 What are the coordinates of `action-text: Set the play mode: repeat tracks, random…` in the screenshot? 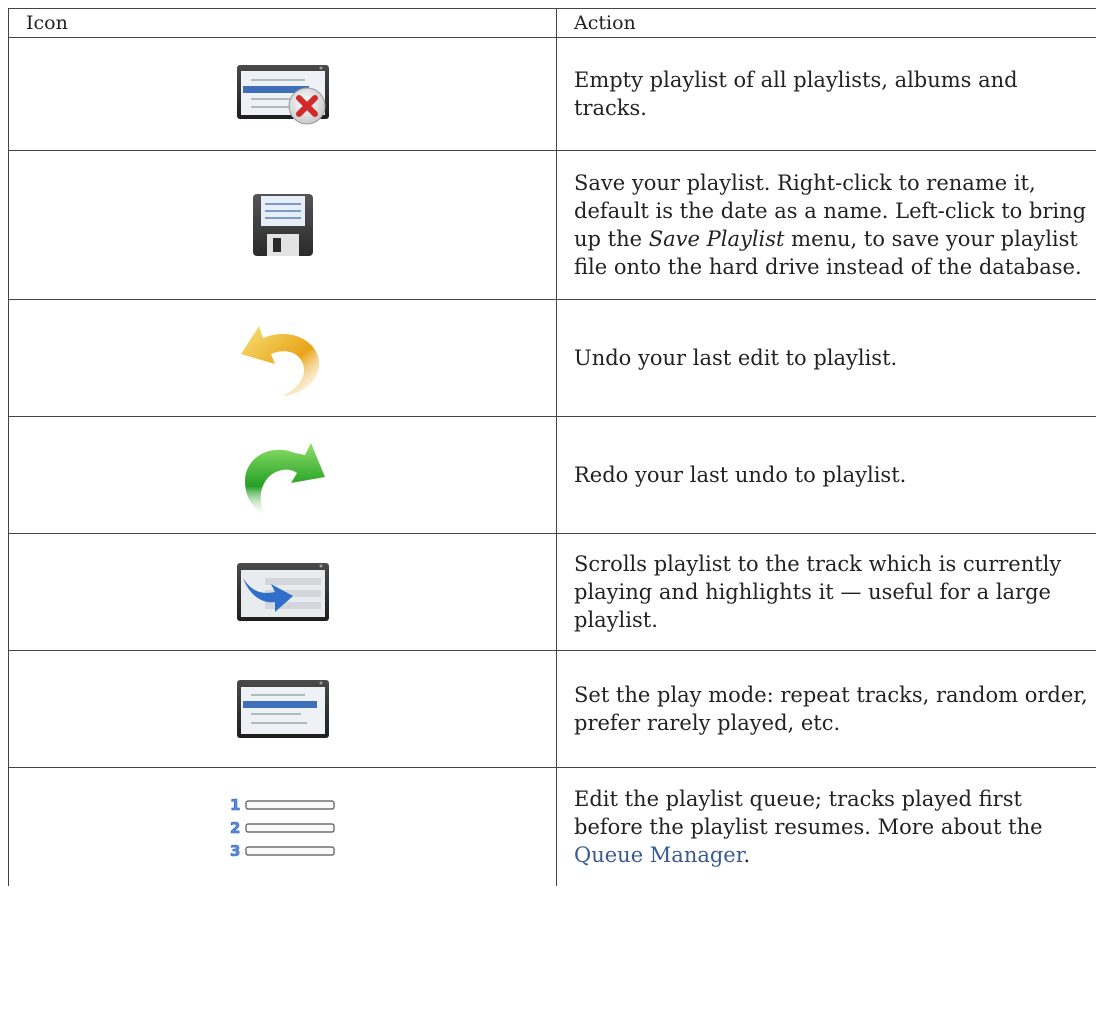 It's located at (831, 709).